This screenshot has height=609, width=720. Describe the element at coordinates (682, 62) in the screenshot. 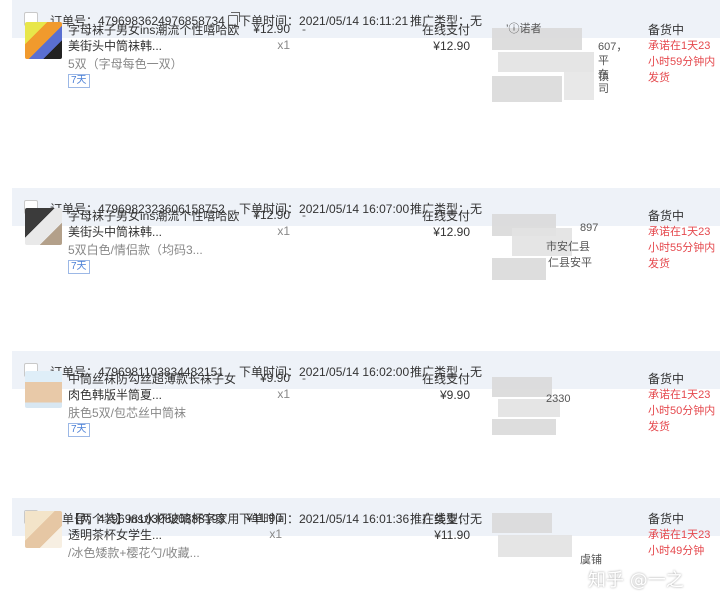

I see `ship-deadline: 承诺在1天23小时59分钟内发货` at that location.